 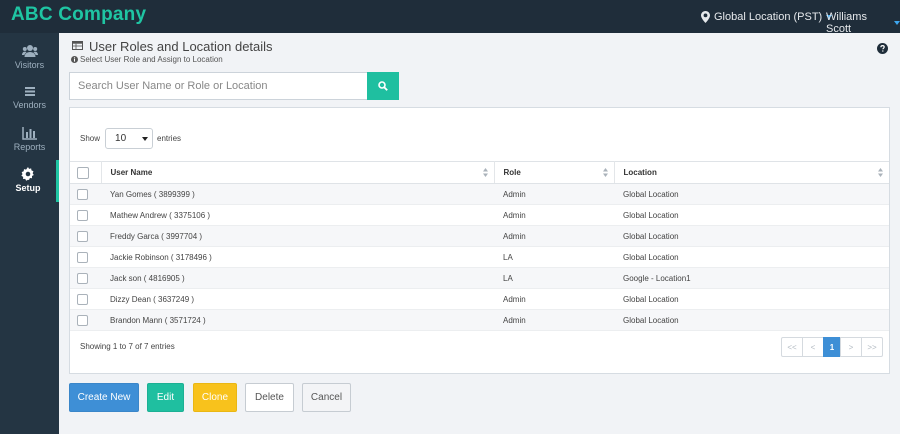 What do you see at coordinates (29, 91) in the screenshot?
I see `list-icon` at bounding box center [29, 91].